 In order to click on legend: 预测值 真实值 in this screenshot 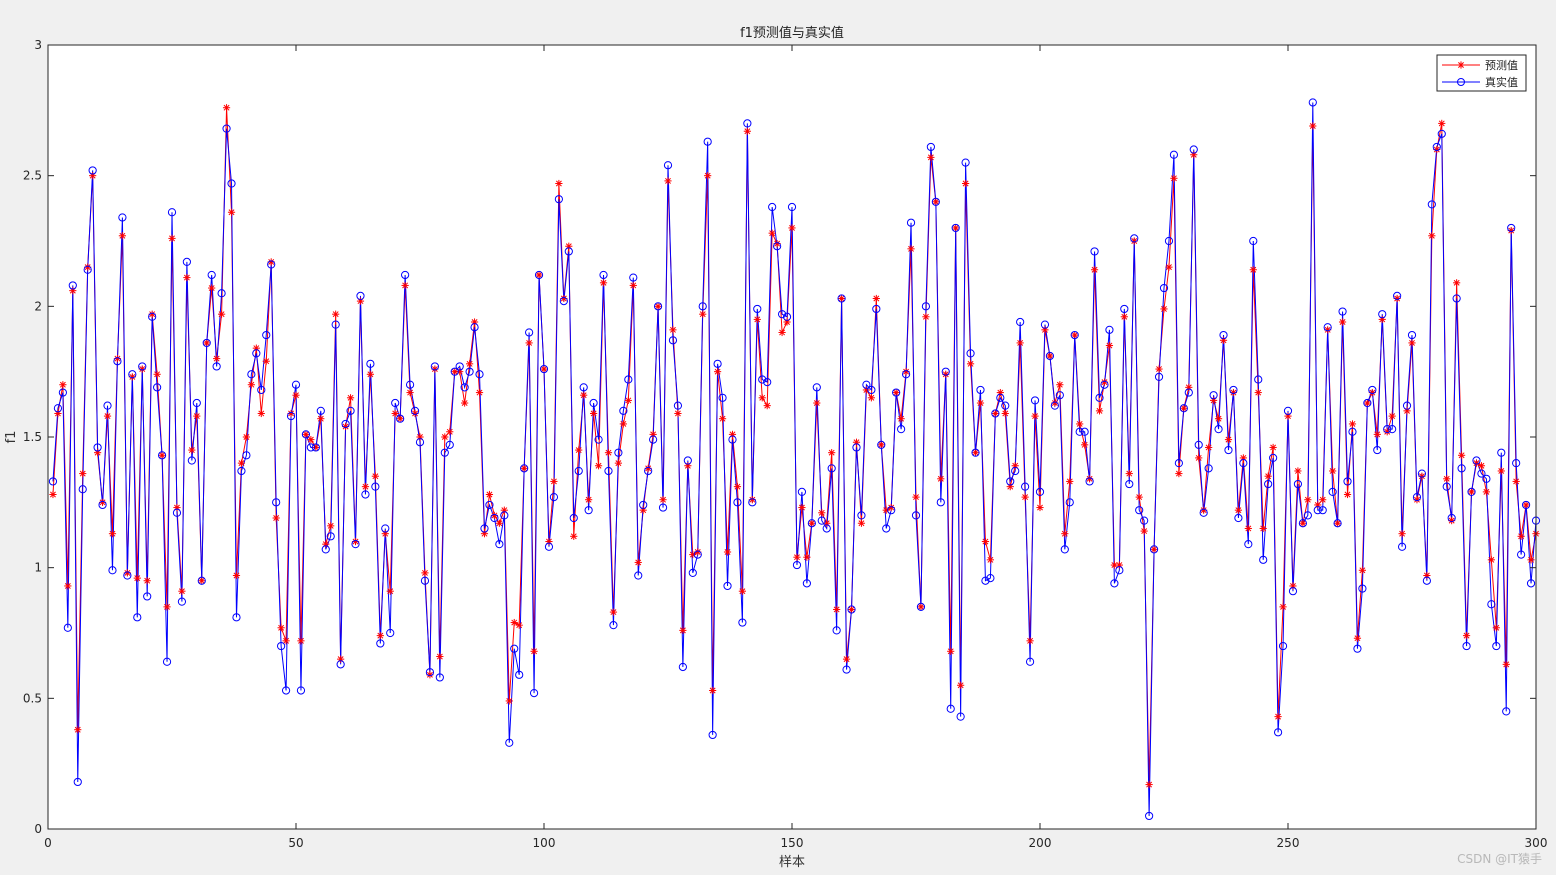, I will do `click(1481, 73)`.